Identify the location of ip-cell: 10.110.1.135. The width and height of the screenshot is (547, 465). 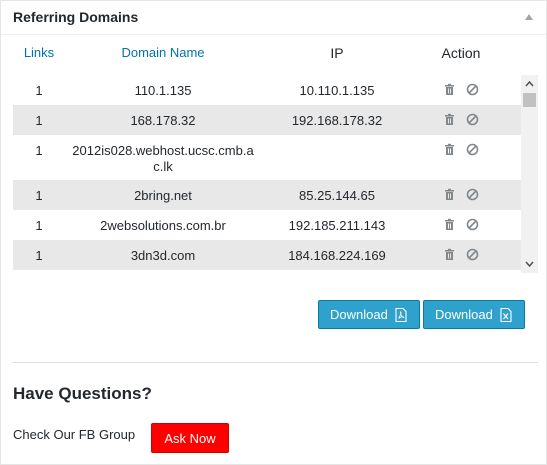
(337, 90).